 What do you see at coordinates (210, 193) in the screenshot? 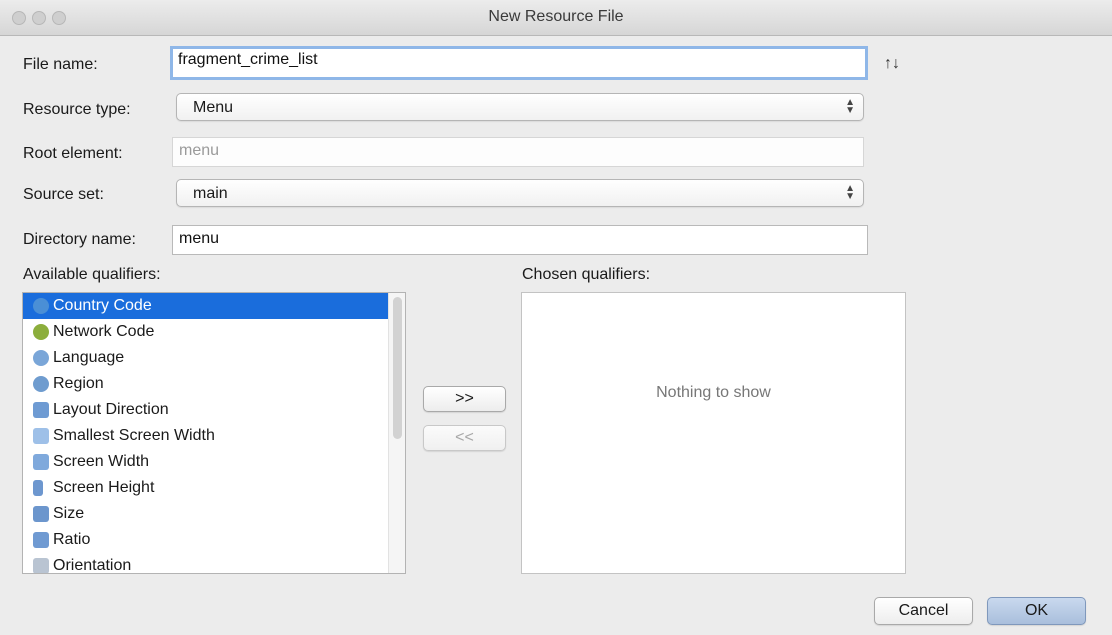
I see `source-set-value: main` at bounding box center [210, 193].